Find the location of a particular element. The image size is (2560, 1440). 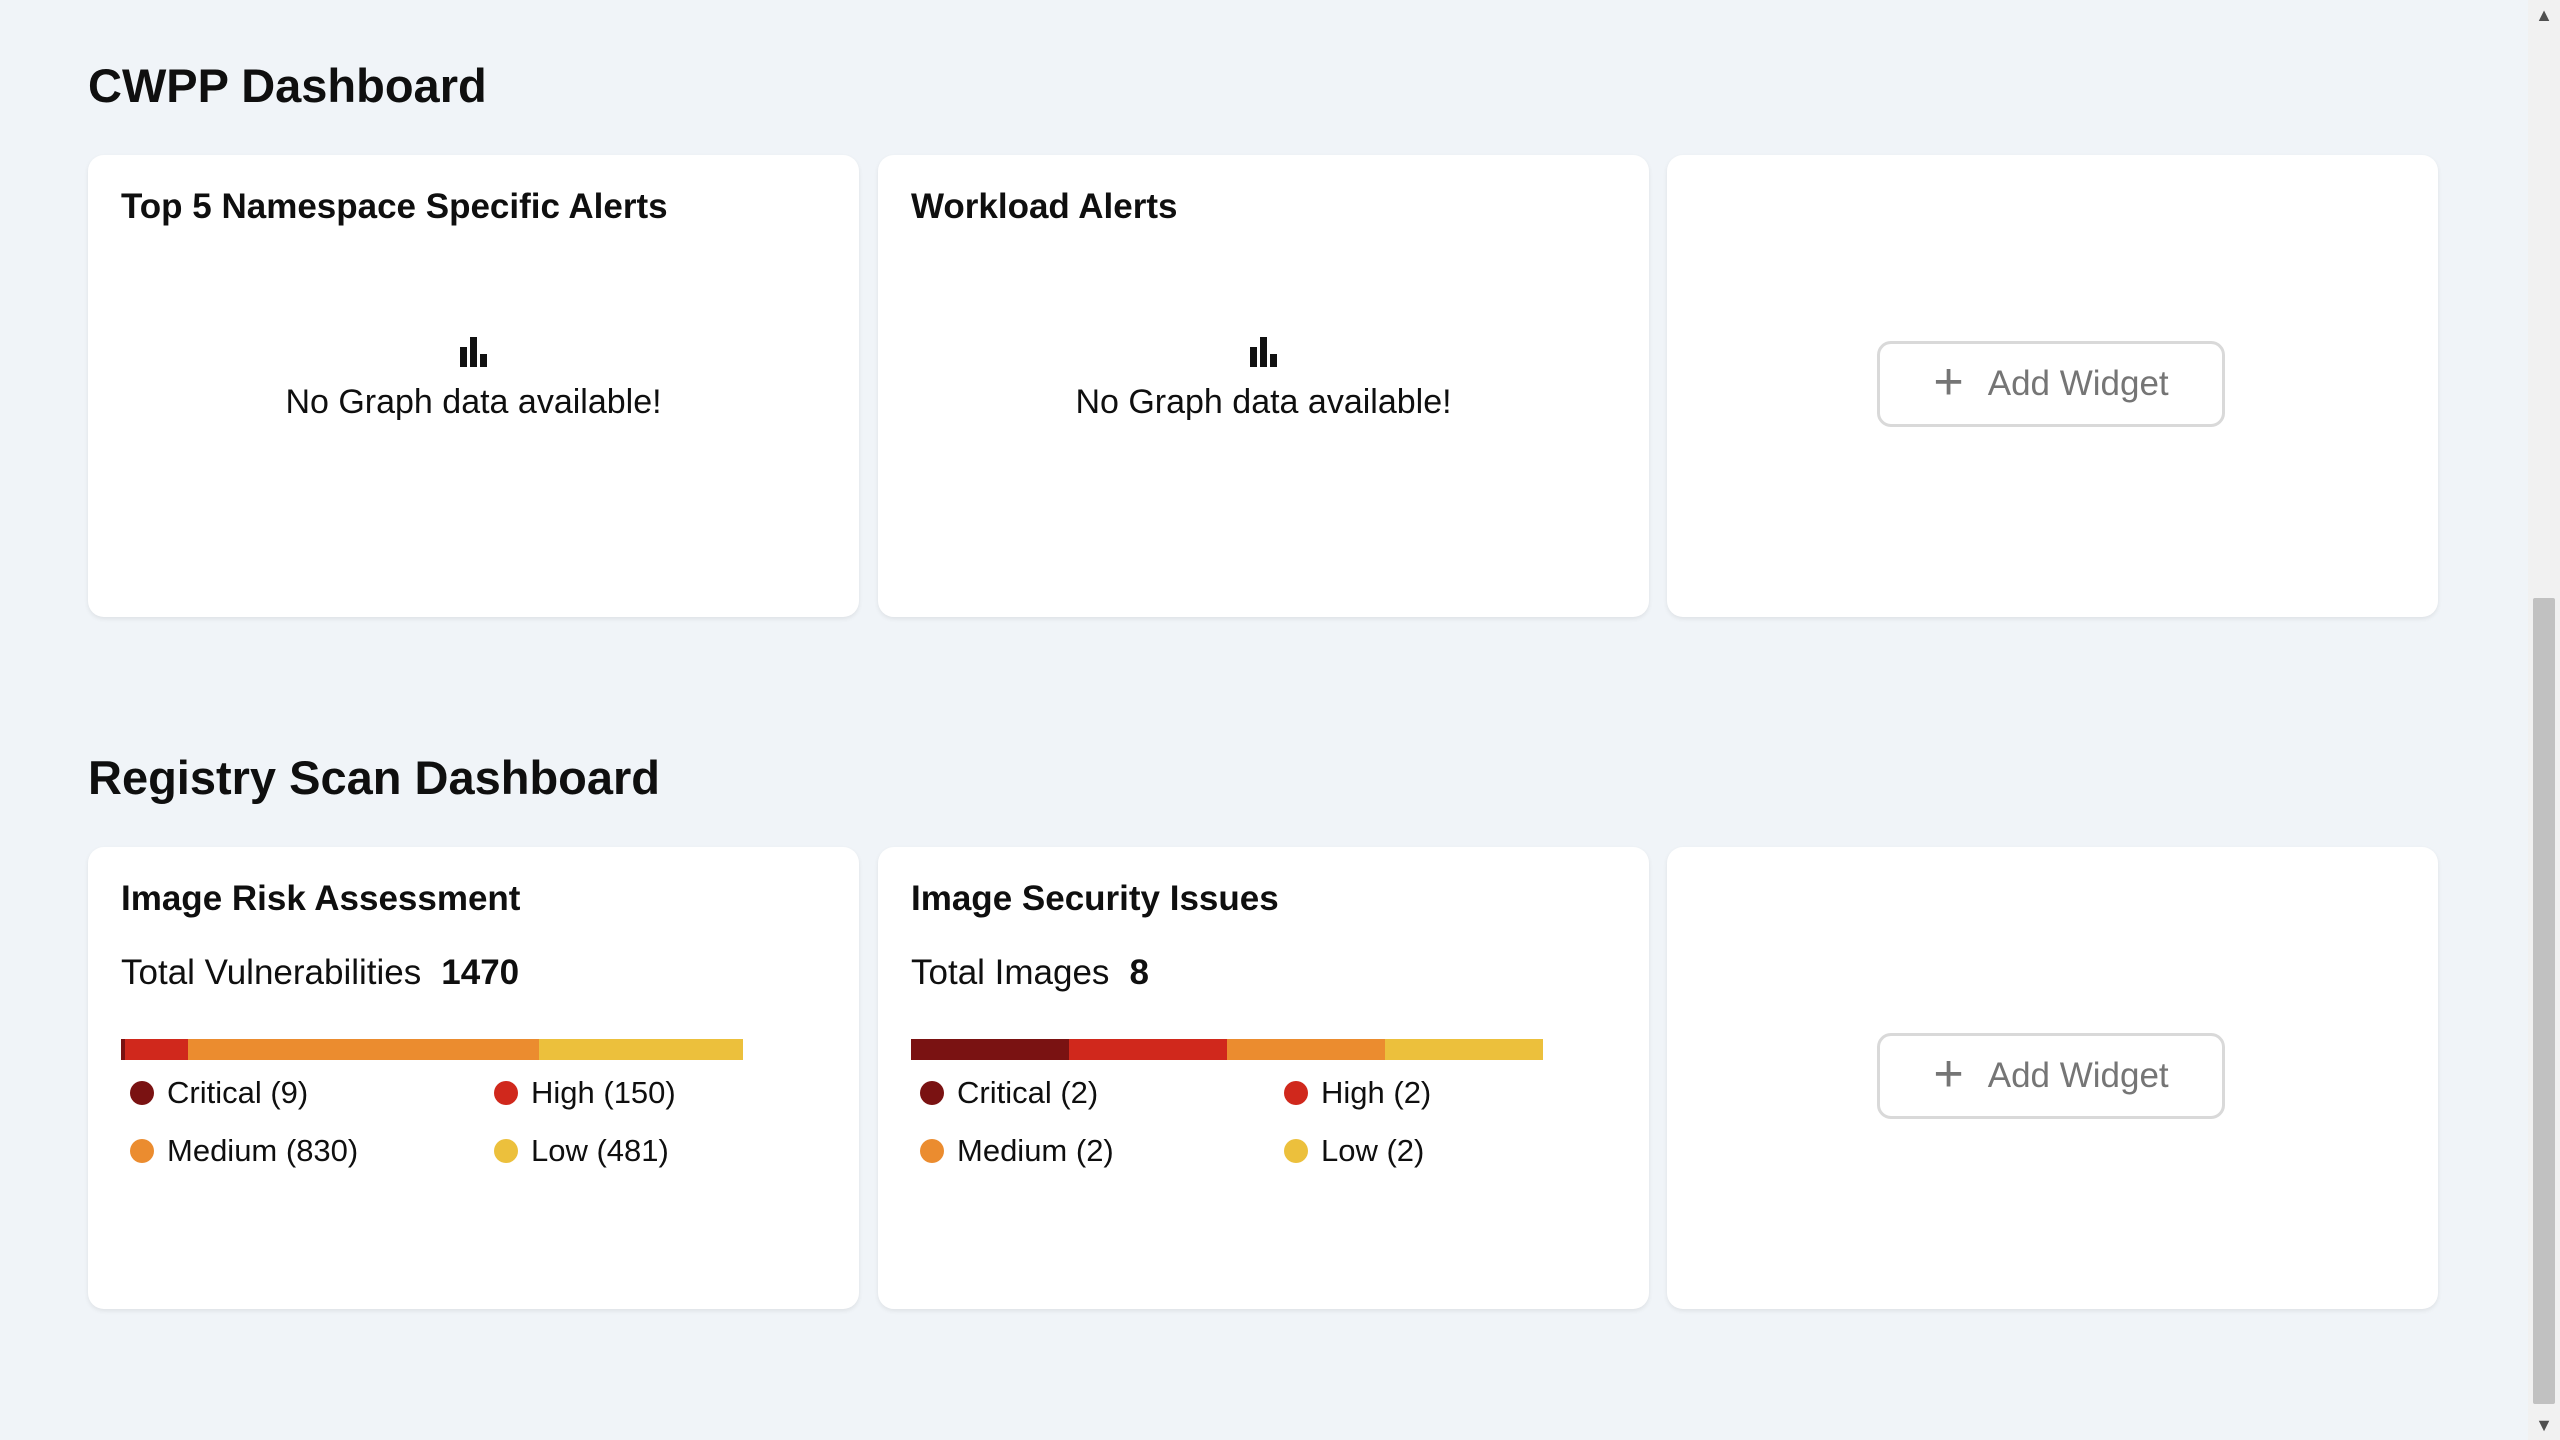

legend-item-medium: Medium (2) is located at coordinates (1017, 1150).